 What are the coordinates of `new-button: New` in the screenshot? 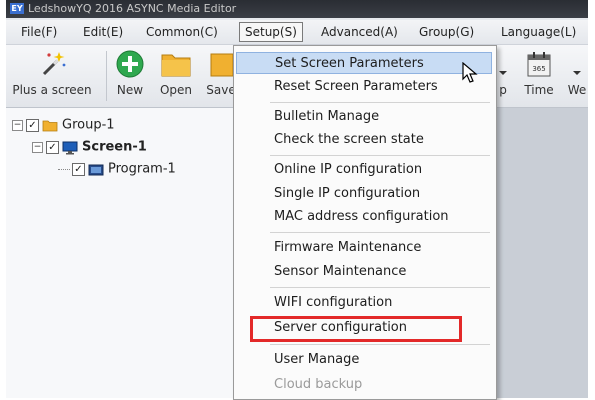 It's located at (130, 73).